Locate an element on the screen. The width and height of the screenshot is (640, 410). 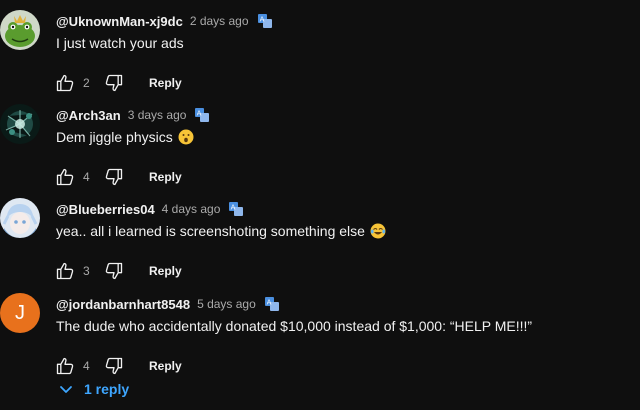
comment-actions: 2 Reply is located at coordinates (118, 83).